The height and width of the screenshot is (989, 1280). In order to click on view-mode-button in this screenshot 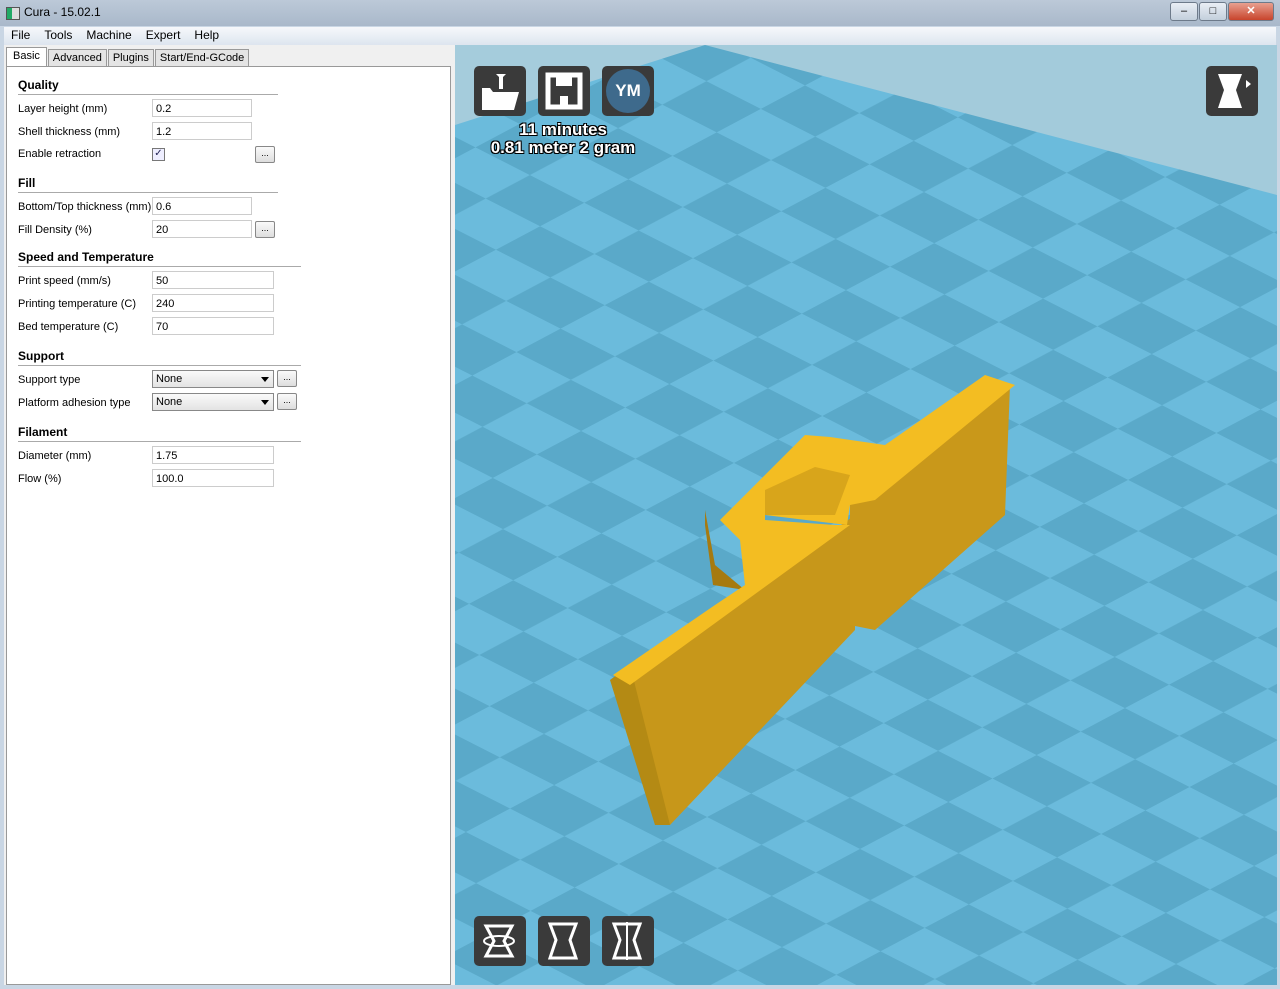, I will do `click(1232, 91)`.